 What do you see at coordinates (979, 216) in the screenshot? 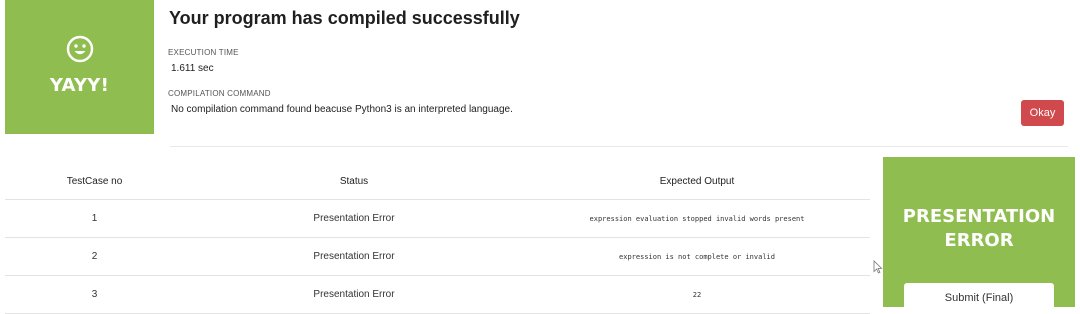
I see `verdict-line-1: PRESENTATION` at bounding box center [979, 216].